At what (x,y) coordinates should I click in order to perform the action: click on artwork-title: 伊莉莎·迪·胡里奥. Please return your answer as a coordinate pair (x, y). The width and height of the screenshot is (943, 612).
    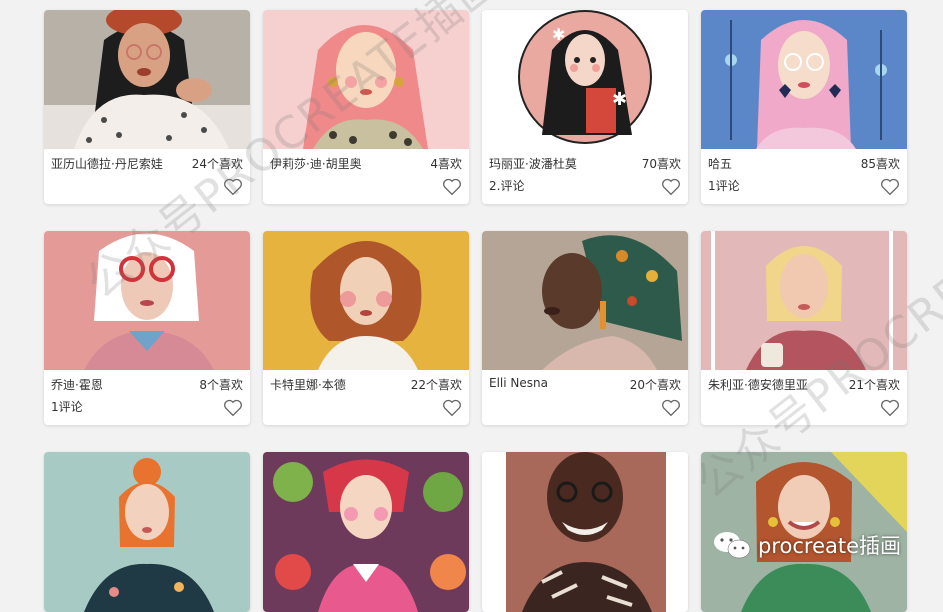
    Looking at the image, I should click on (316, 163).